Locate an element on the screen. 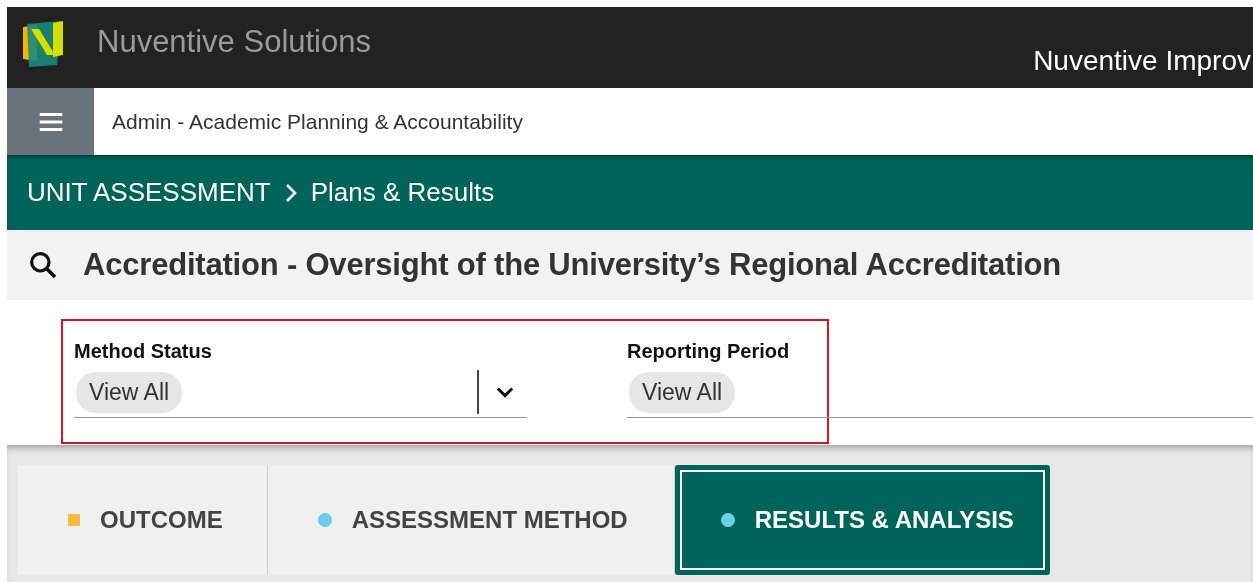 The width and height of the screenshot is (1253, 582). product-name: Nuventive Improv is located at coordinates (1142, 61).